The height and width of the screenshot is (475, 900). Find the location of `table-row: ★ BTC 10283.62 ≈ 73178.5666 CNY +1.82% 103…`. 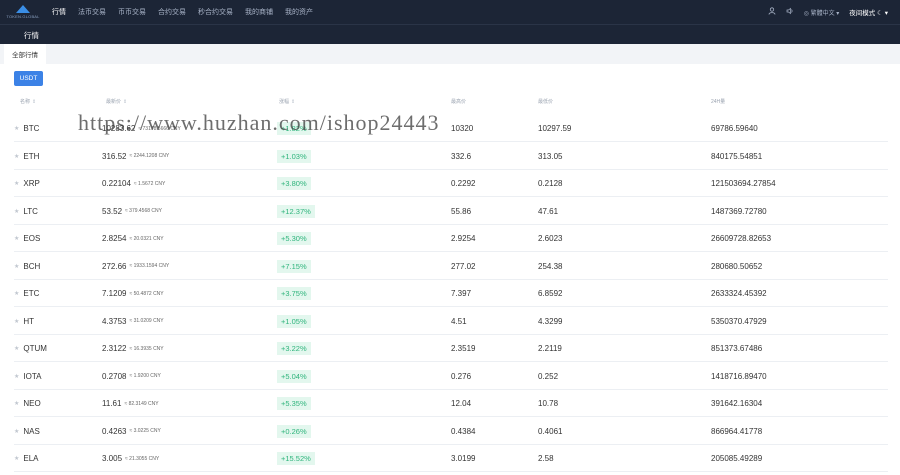

table-row: ★ BTC 10283.62 ≈ 73178.5666 CNY +1.82% 103… is located at coordinates (451, 128).